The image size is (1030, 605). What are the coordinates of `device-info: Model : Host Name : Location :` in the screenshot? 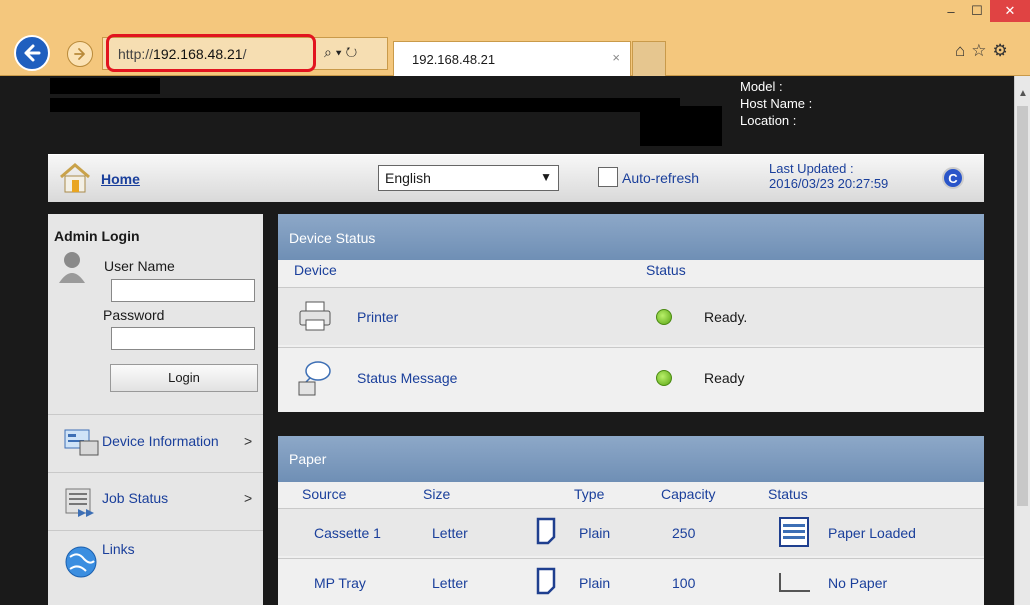 It's located at (776, 103).